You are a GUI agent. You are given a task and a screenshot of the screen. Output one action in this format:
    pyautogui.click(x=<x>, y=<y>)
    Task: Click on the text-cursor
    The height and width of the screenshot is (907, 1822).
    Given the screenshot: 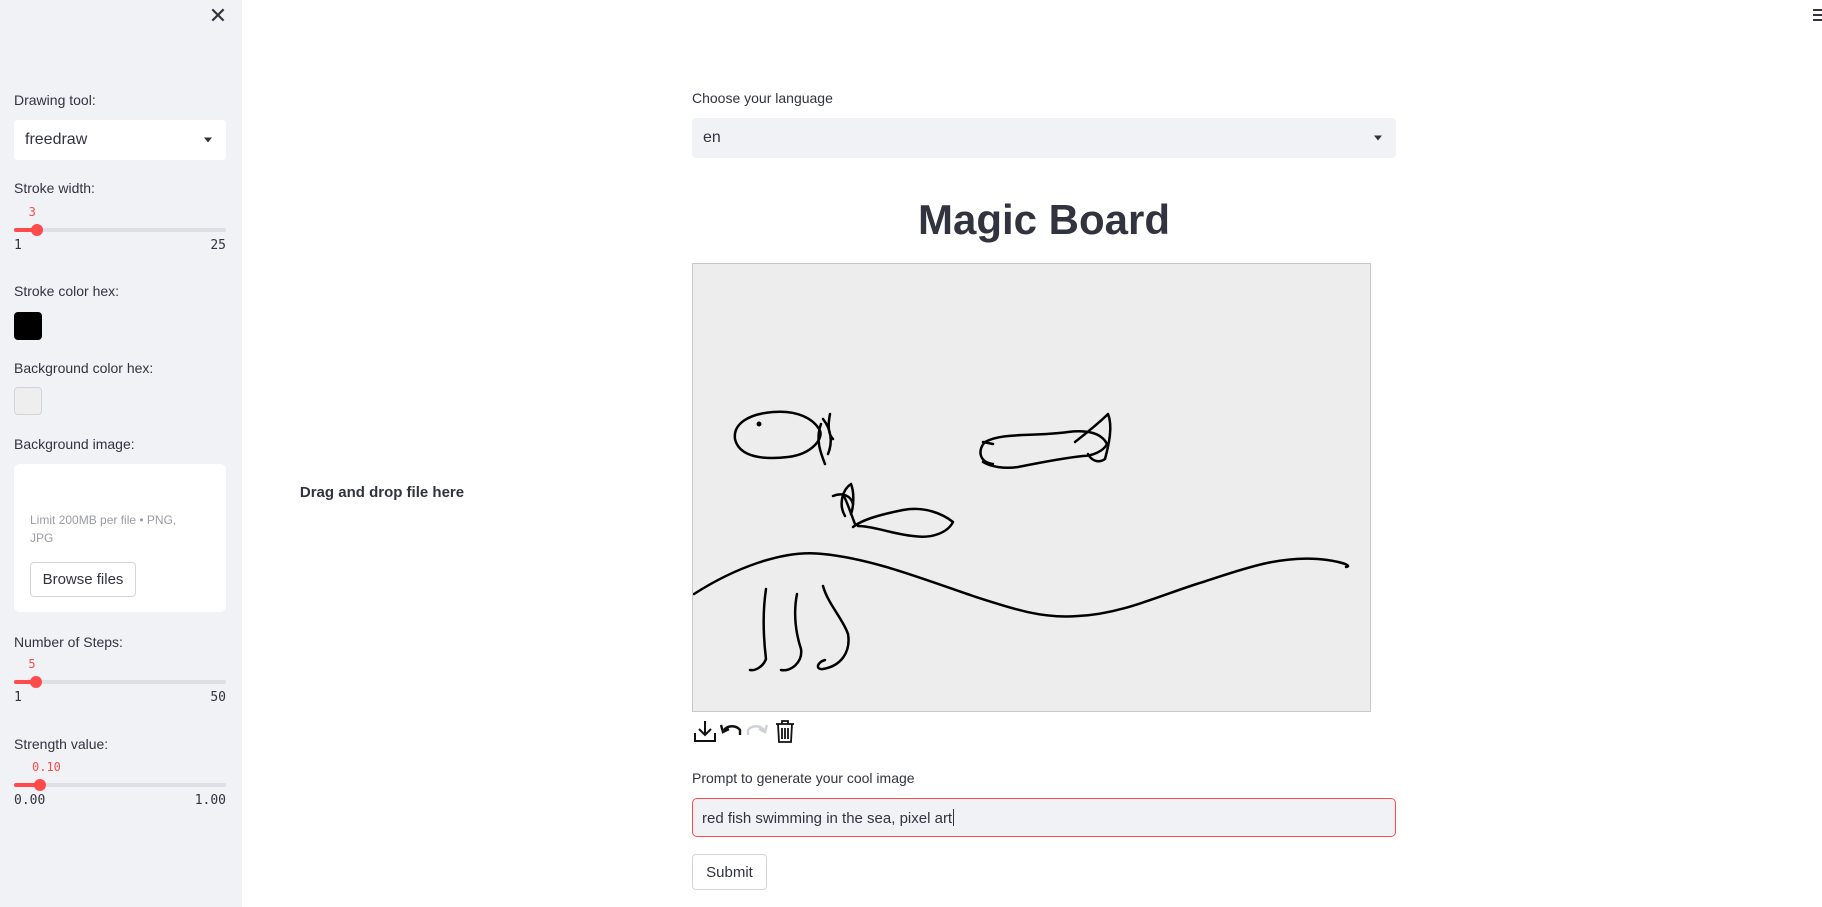 What is the action you would take?
    pyautogui.click(x=954, y=817)
    